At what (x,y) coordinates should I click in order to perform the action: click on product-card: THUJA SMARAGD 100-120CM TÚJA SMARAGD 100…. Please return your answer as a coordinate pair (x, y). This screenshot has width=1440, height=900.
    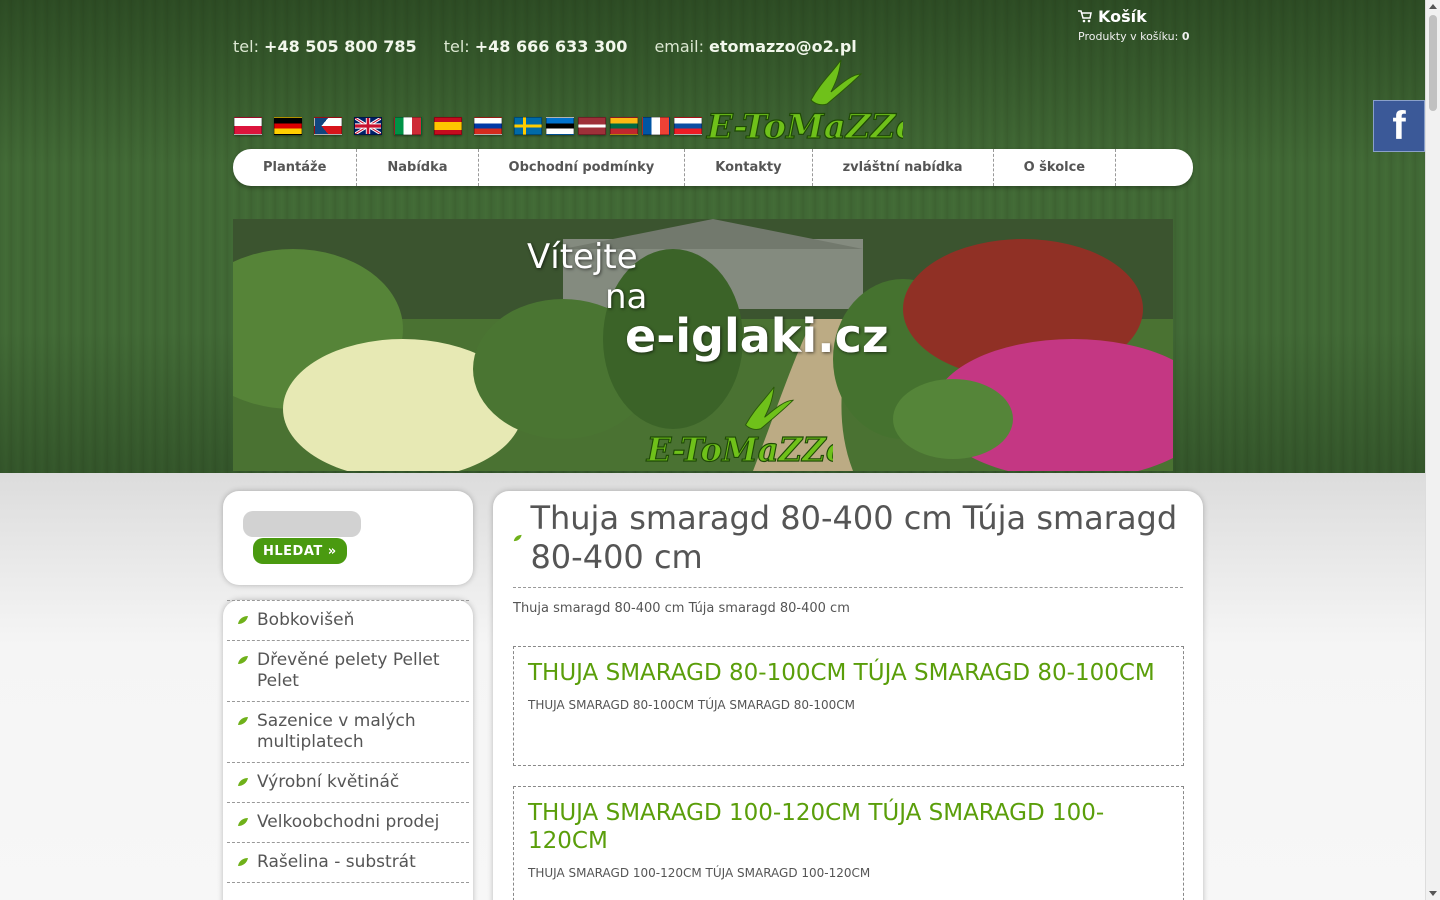
    Looking at the image, I should click on (848, 843).